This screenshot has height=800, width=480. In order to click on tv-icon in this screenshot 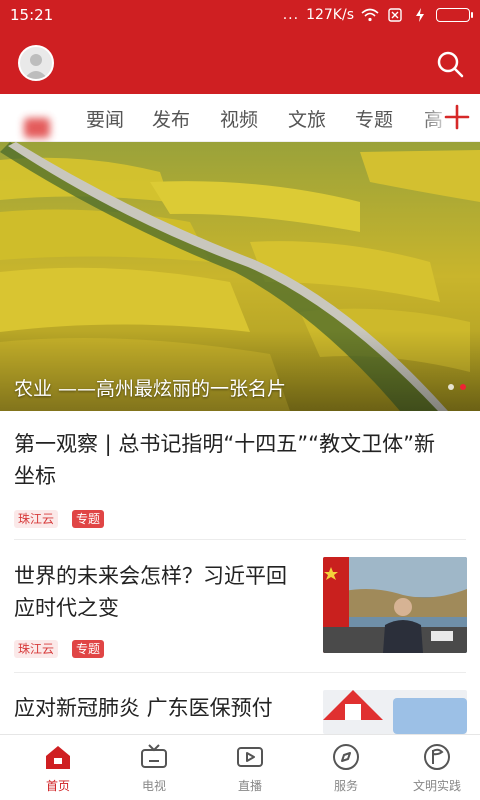, I will do `click(154, 756)`.